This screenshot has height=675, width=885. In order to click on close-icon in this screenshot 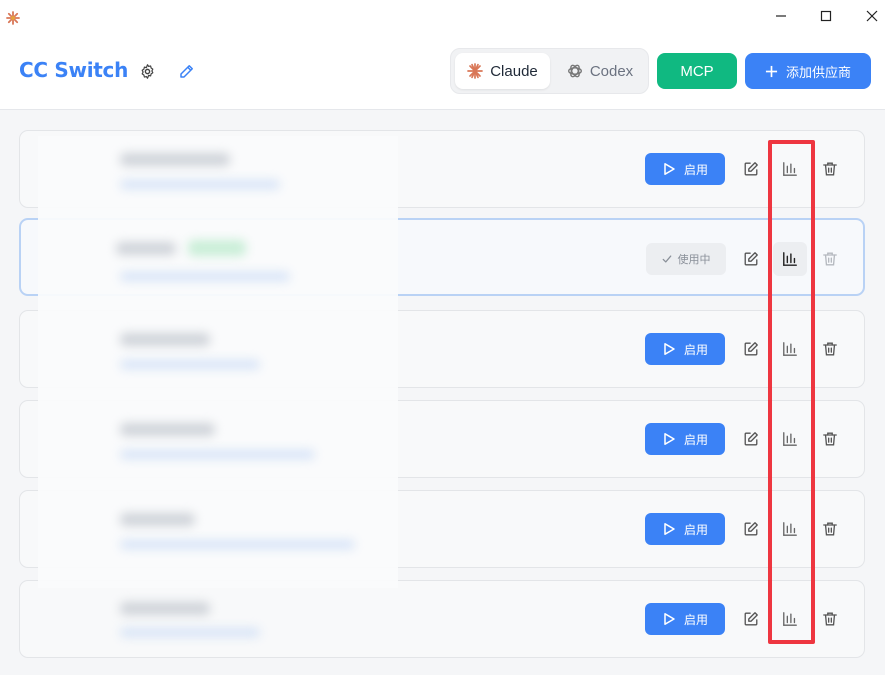, I will do `click(872, 16)`.